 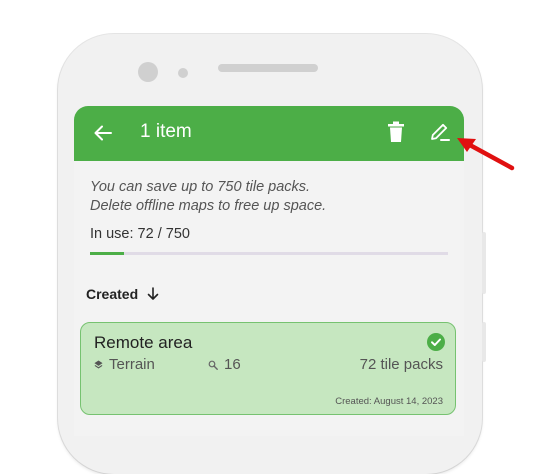 What do you see at coordinates (98, 364) in the screenshot?
I see `layers-icon` at bounding box center [98, 364].